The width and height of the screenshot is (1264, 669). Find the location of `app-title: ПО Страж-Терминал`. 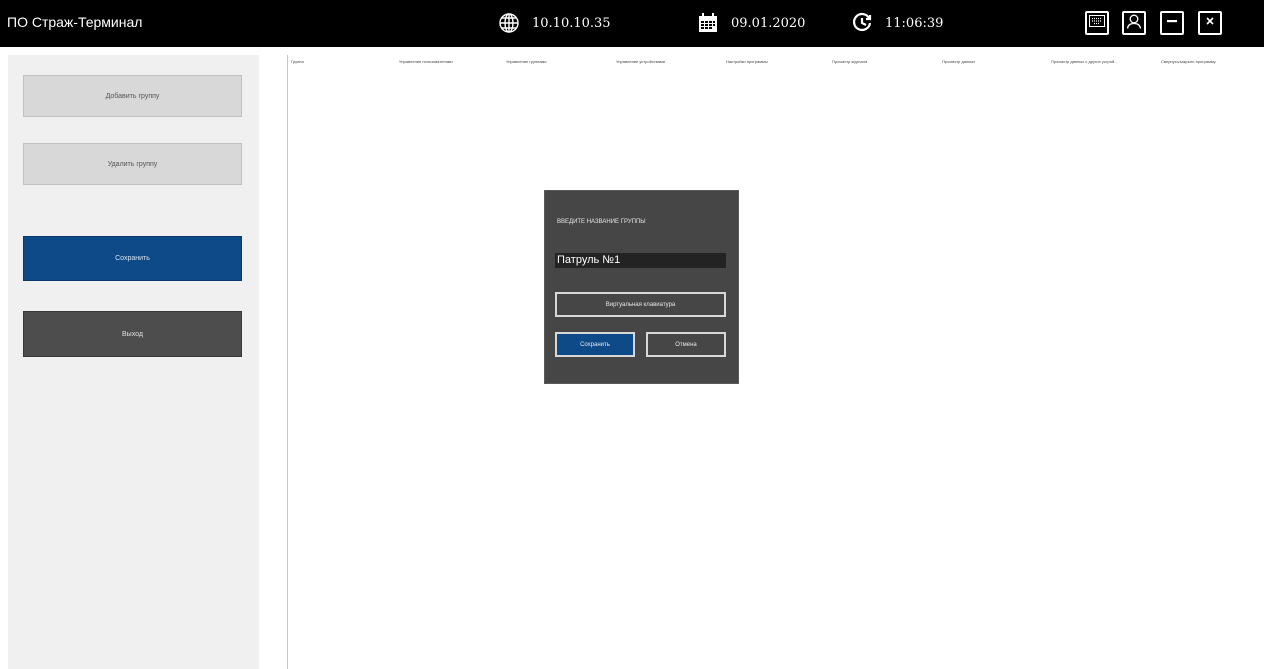

app-title: ПО Страж-Терминал is located at coordinates (75, 22).